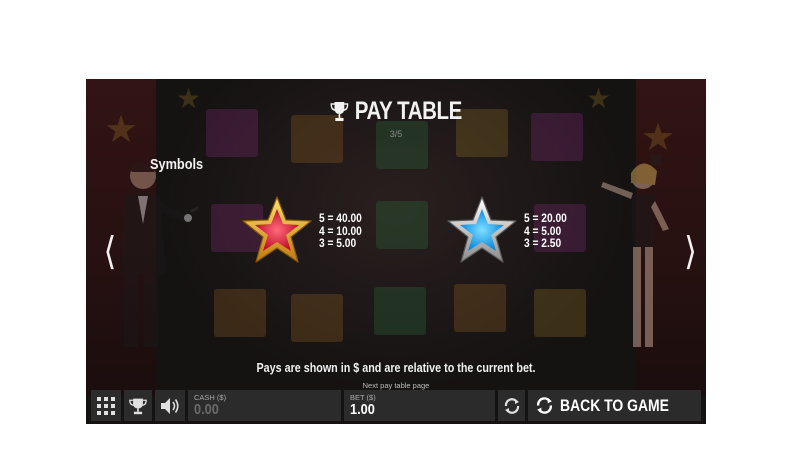 The image size is (799, 449). Describe the element at coordinates (543, 243) in the screenshot. I see `pay-value: 3 = 2.50` at that location.